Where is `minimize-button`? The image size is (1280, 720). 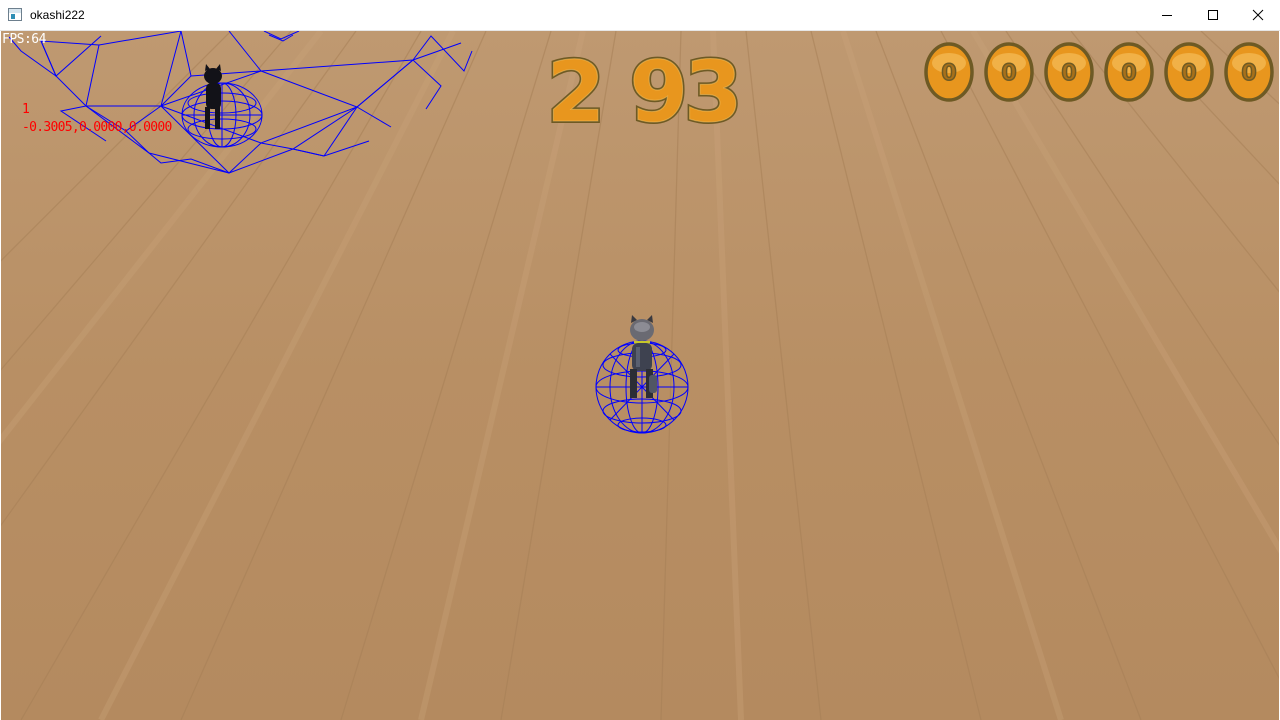 minimize-button is located at coordinates (1167, 15).